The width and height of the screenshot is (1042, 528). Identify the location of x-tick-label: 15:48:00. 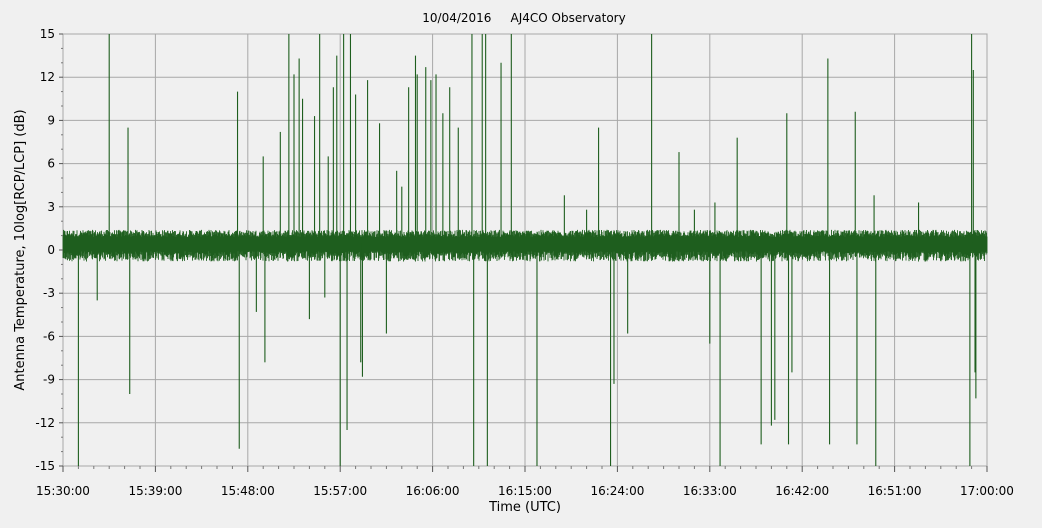
(248, 491).